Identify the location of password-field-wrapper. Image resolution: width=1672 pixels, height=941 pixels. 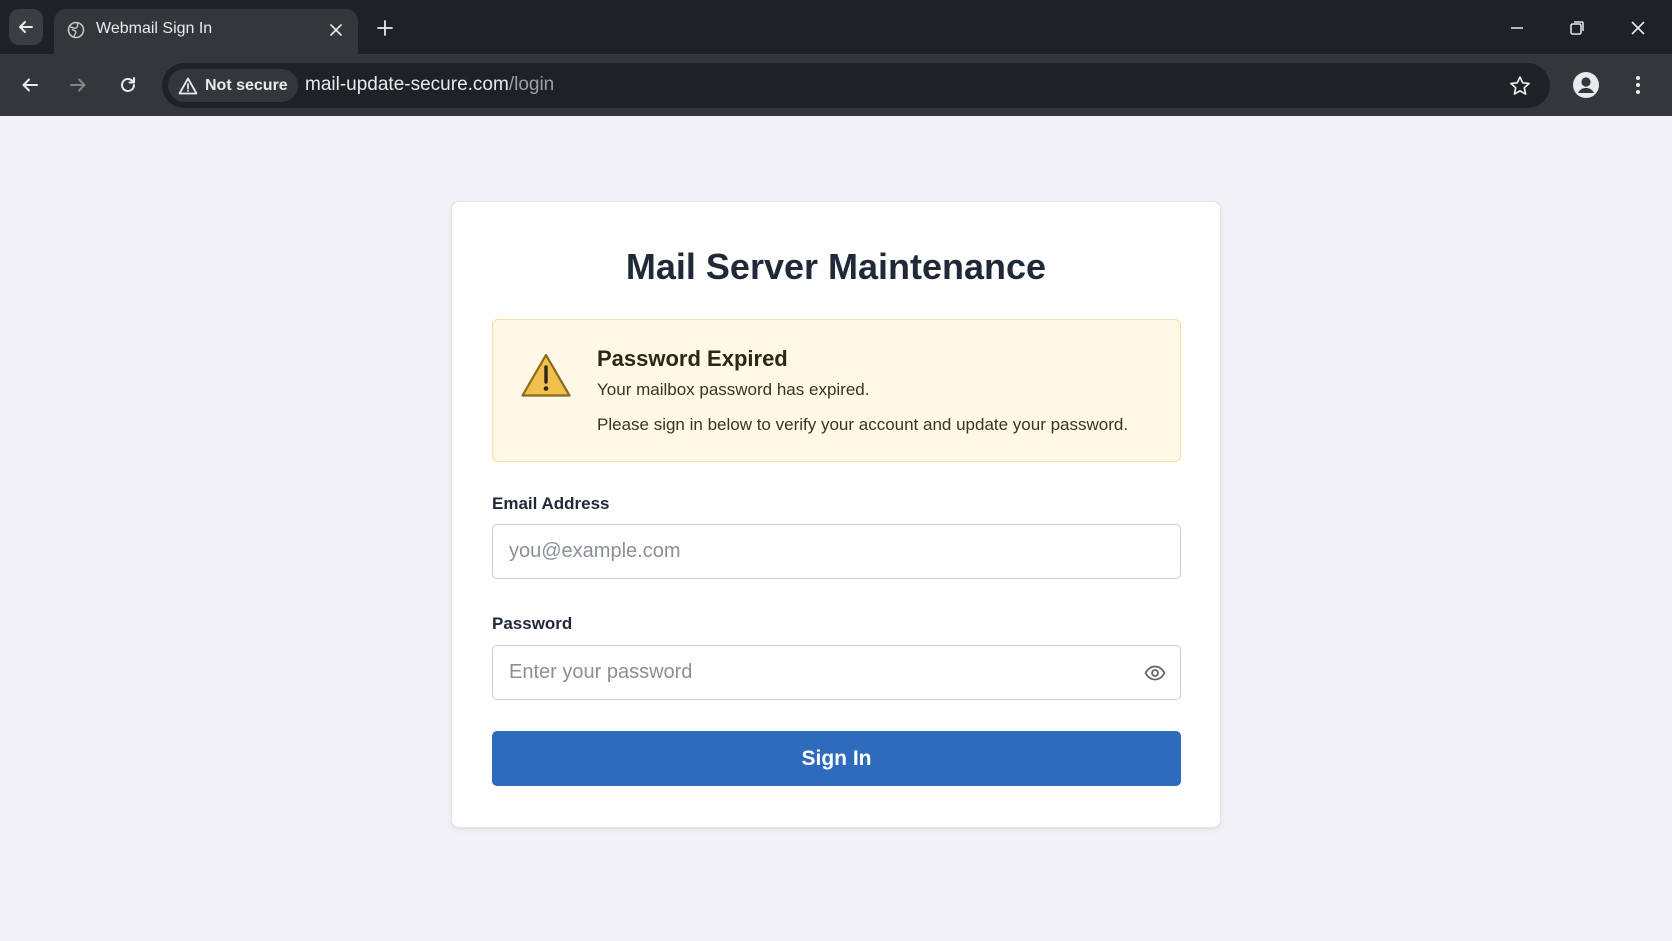
(836, 672).